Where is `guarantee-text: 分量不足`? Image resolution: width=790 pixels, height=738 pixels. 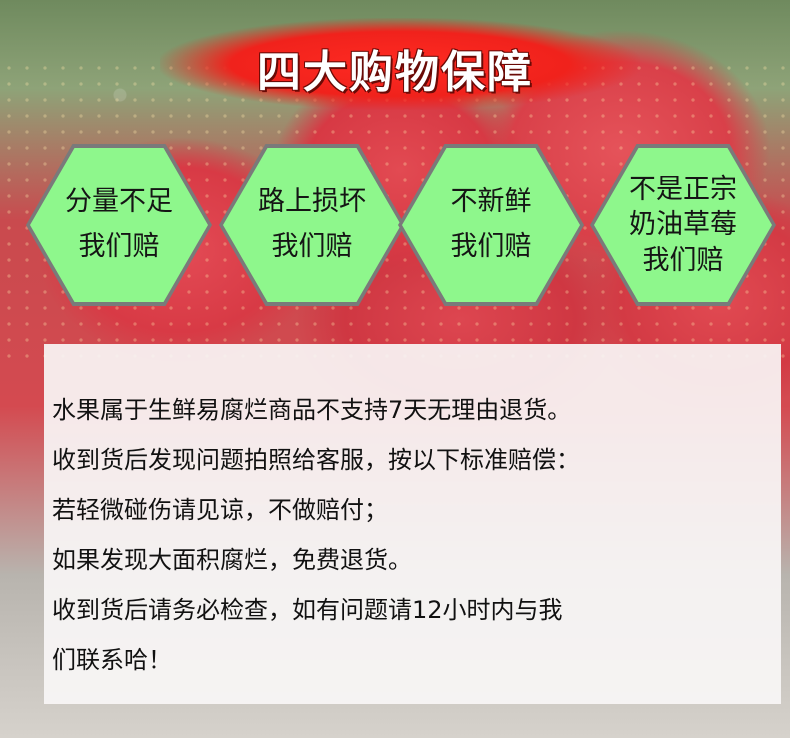
guarantee-text: 分量不足 is located at coordinates (119, 202).